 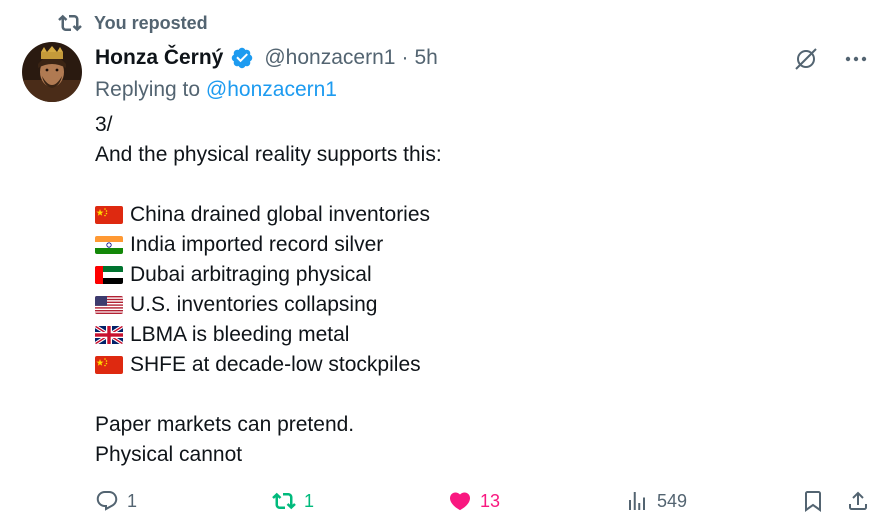 I want to click on list-item: China drained global inventories, so click(x=480, y=215).